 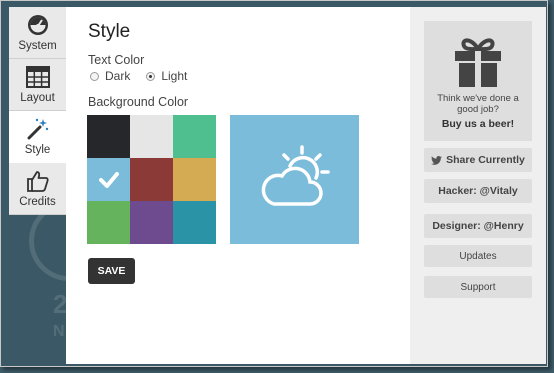 I want to click on designer-credit-button: Designer: @Henry, so click(x=478, y=226).